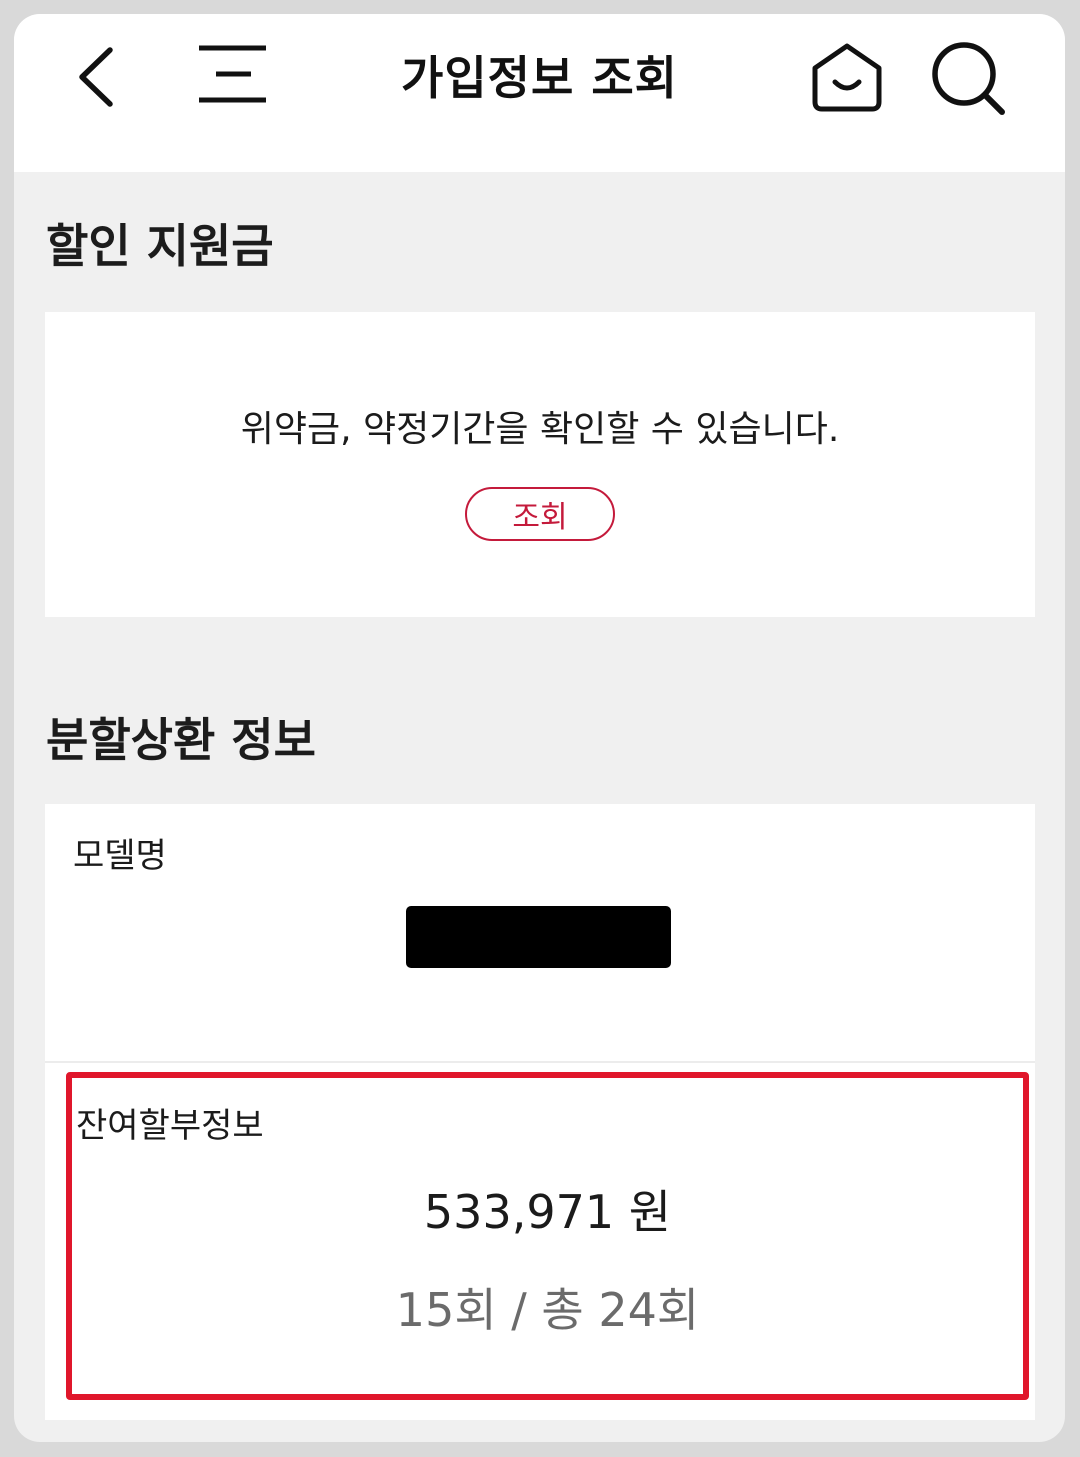  What do you see at coordinates (160, 246) in the screenshot?
I see `discount-section-title: 할인 지원금` at bounding box center [160, 246].